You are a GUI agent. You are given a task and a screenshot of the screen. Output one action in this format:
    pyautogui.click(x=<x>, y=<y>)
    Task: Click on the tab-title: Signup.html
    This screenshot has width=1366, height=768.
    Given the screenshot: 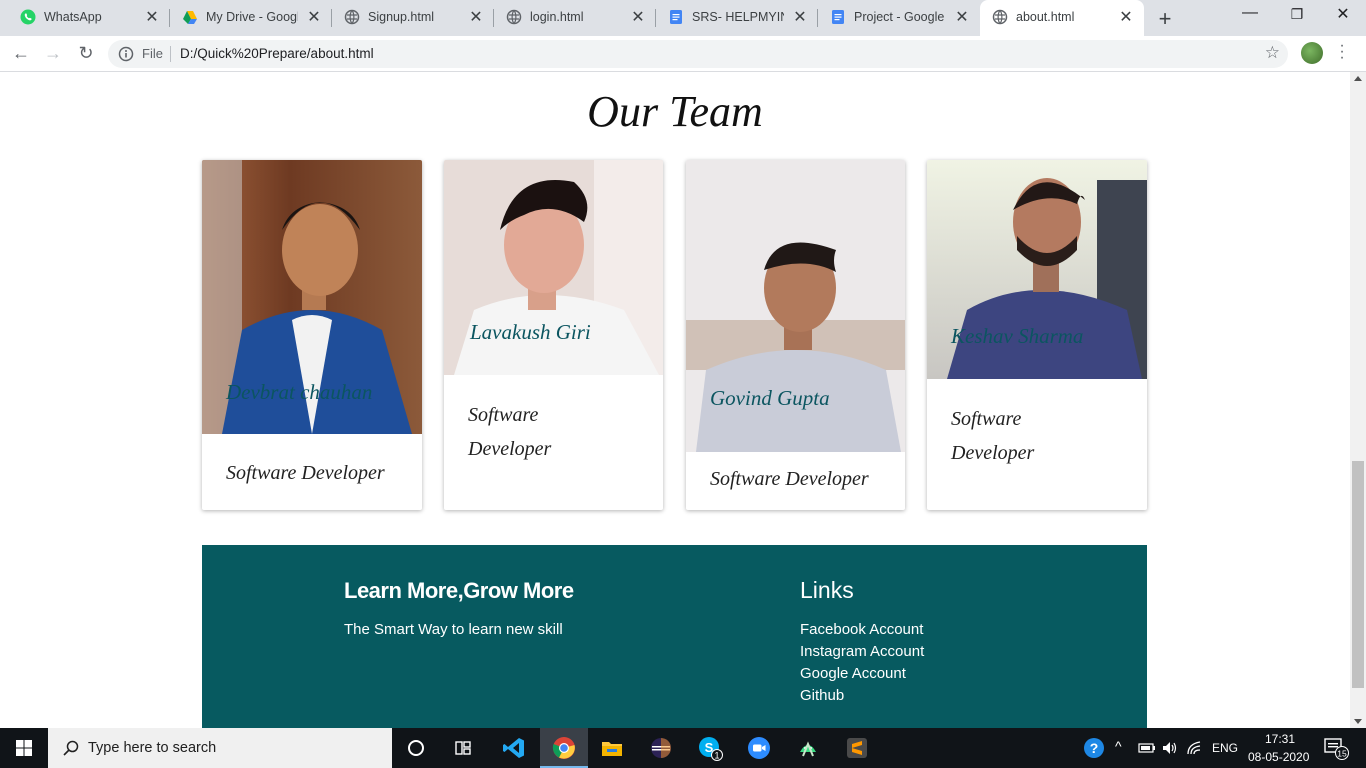 What is the action you would take?
    pyautogui.click(x=401, y=17)
    